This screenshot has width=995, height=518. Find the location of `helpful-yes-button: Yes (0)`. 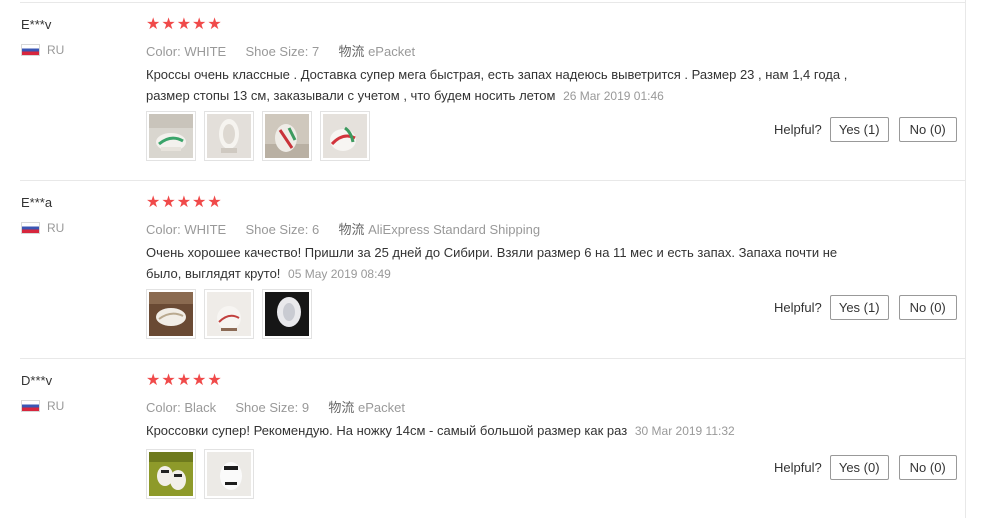

helpful-yes-button: Yes (0) is located at coordinates (859, 467).